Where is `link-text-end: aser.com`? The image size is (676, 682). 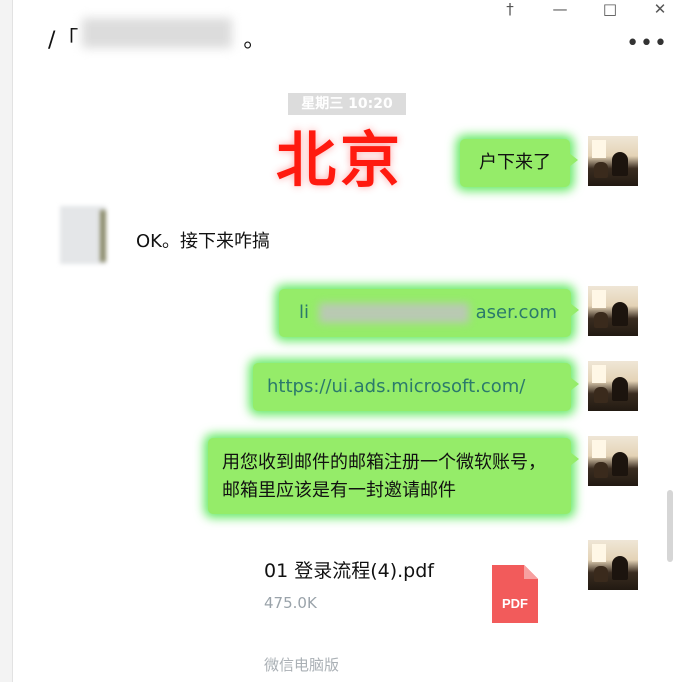
link-text-end: aser.com is located at coordinates (516, 312).